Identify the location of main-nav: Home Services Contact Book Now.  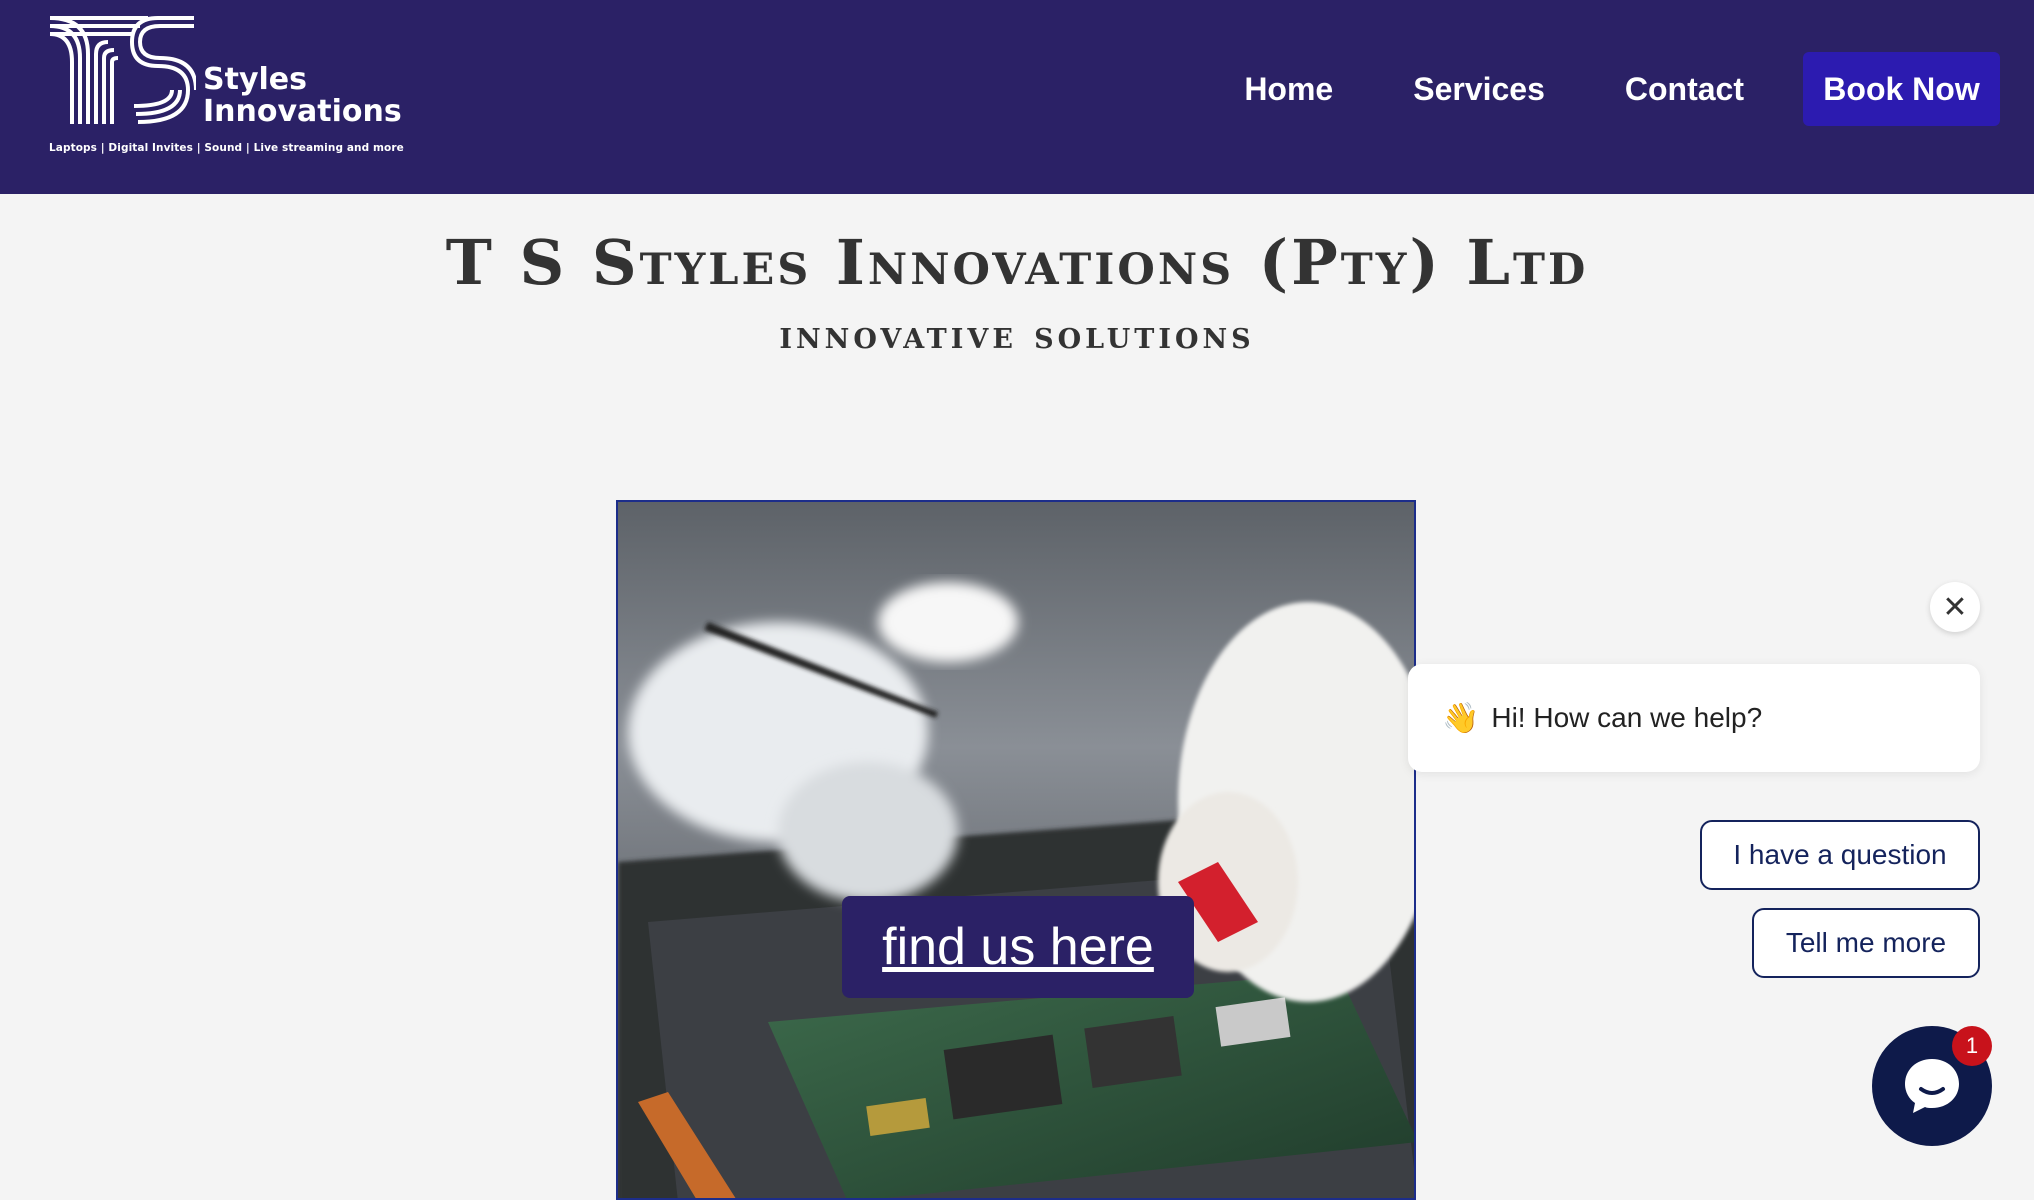
(1622, 89).